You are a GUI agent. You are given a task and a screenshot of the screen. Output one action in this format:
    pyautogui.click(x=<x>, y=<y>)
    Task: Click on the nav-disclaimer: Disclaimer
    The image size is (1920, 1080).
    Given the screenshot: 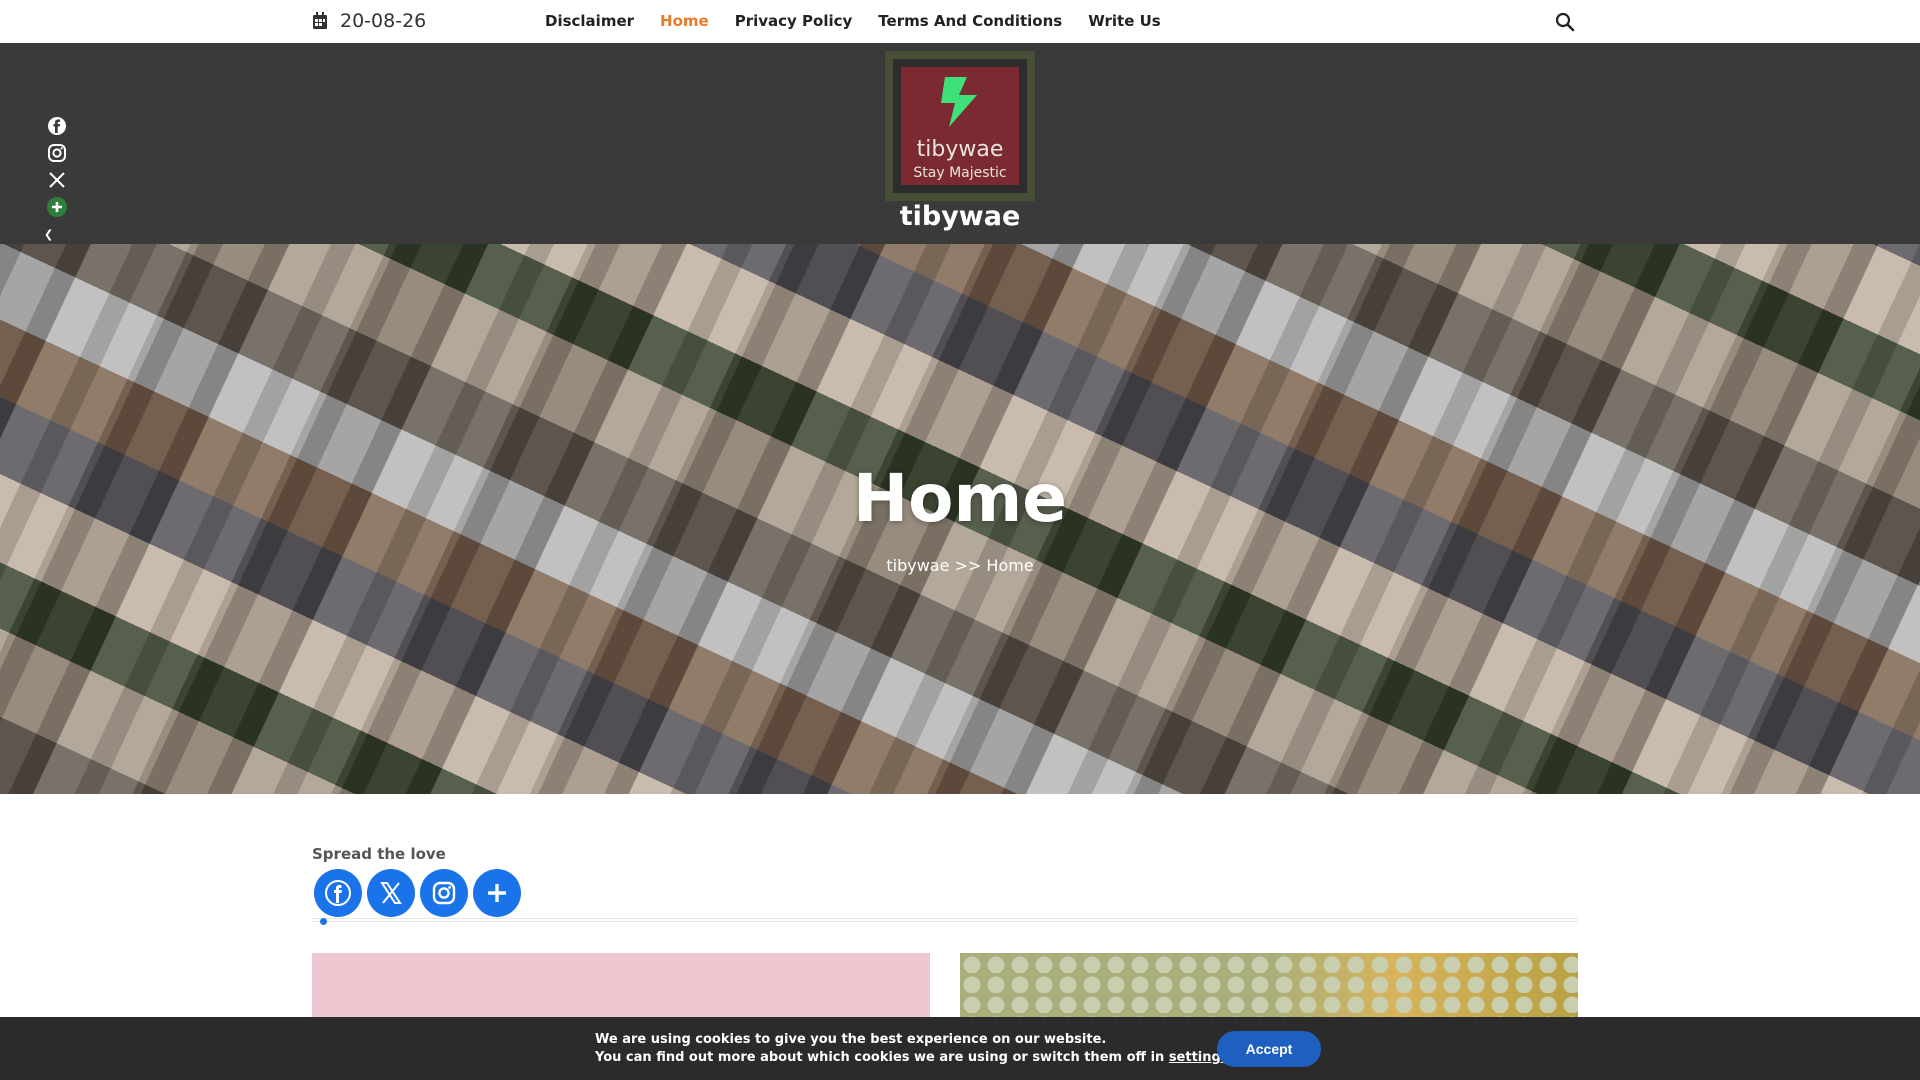 What is the action you would take?
    pyautogui.click(x=589, y=21)
    